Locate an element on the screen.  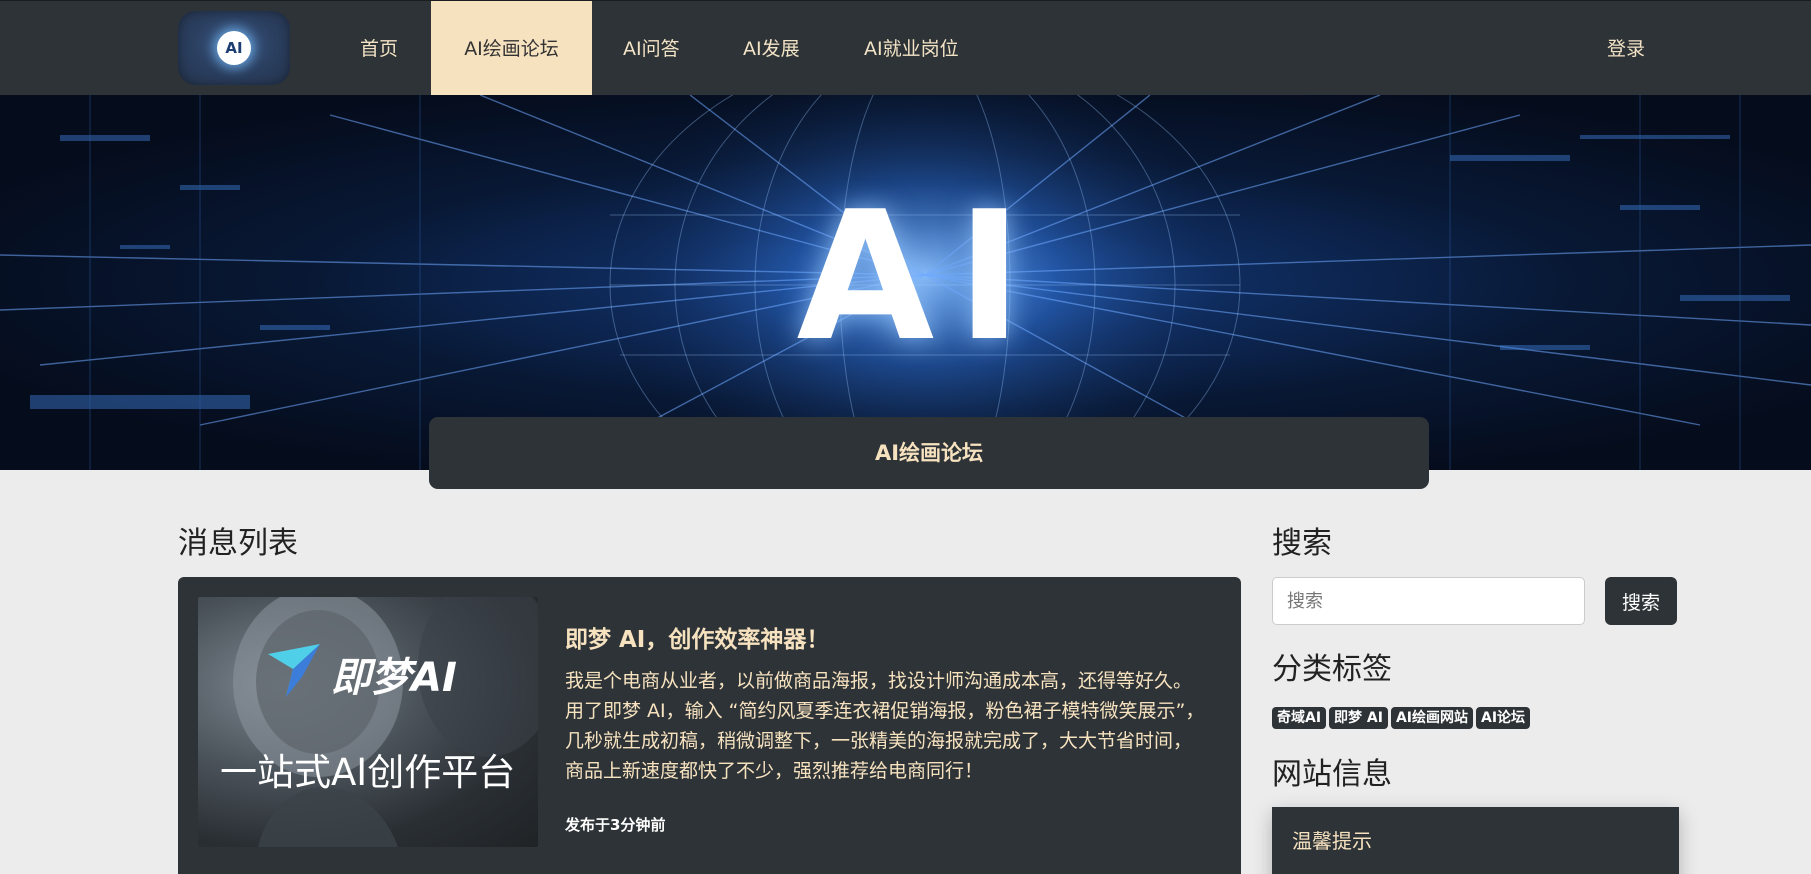
nav-item-ai-qa: AI问答 is located at coordinates (651, 48).